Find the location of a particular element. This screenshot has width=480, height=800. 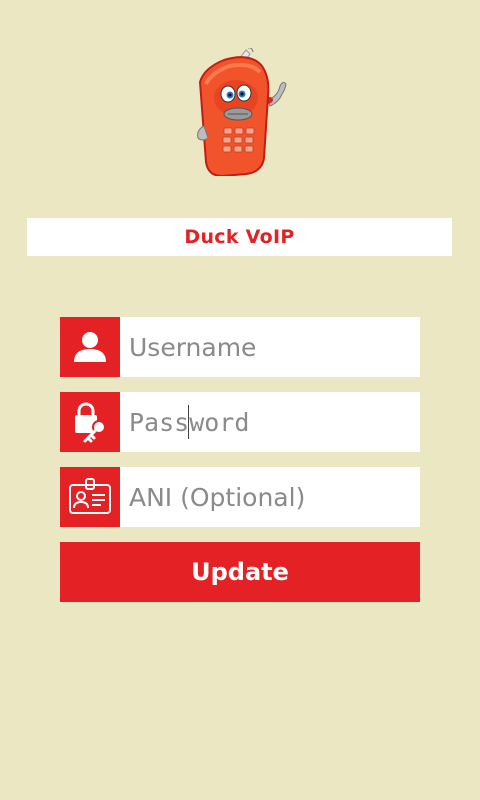

app-title: Duck VoIP is located at coordinates (239, 237).